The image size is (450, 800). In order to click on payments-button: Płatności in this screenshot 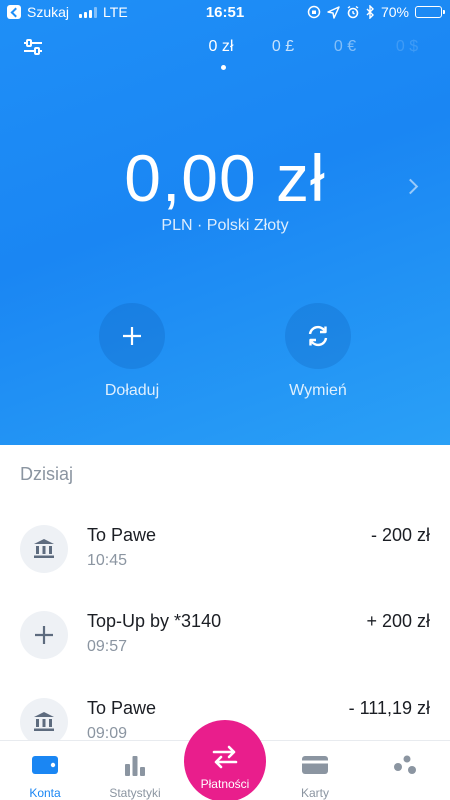, I will do `click(225, 760)`.